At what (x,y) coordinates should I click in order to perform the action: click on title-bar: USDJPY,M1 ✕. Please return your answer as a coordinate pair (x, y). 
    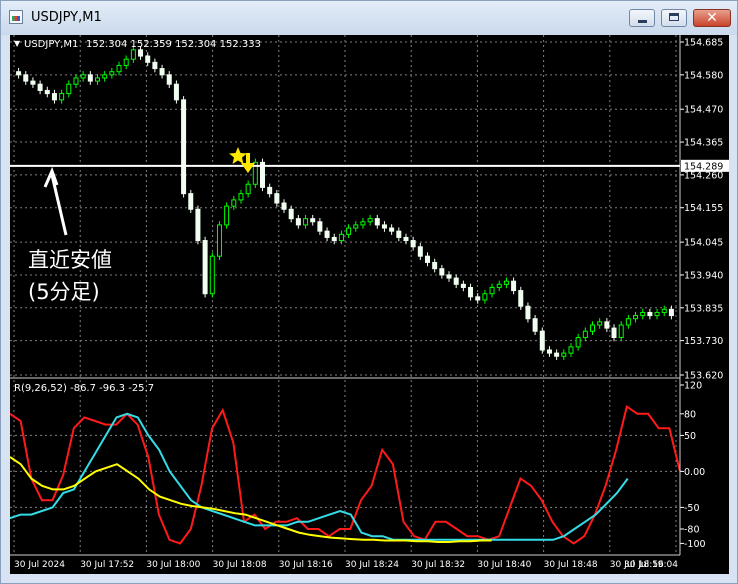
    Looking at the image, I should click on (369, 18).